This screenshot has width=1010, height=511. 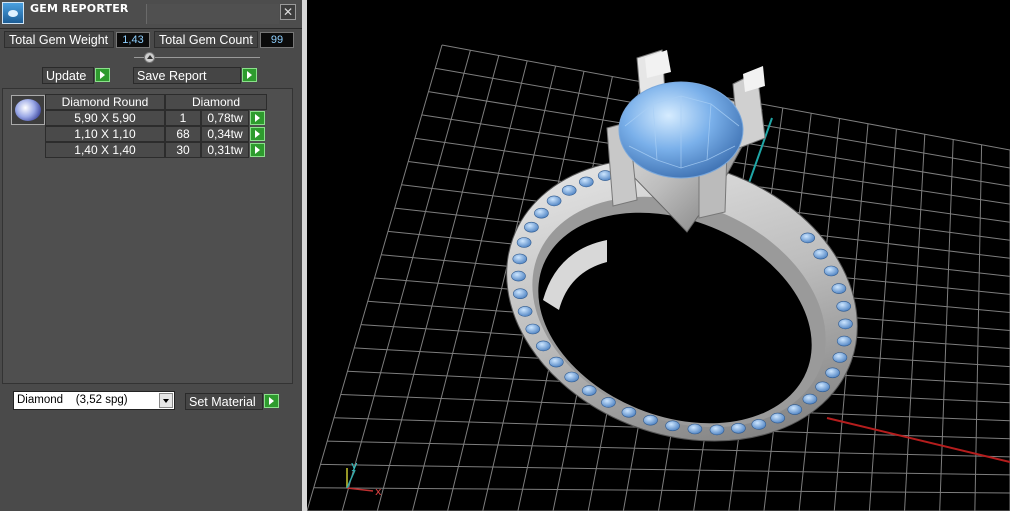 I want to click on save-report-arrow-icon, so click(x=249, y=75).